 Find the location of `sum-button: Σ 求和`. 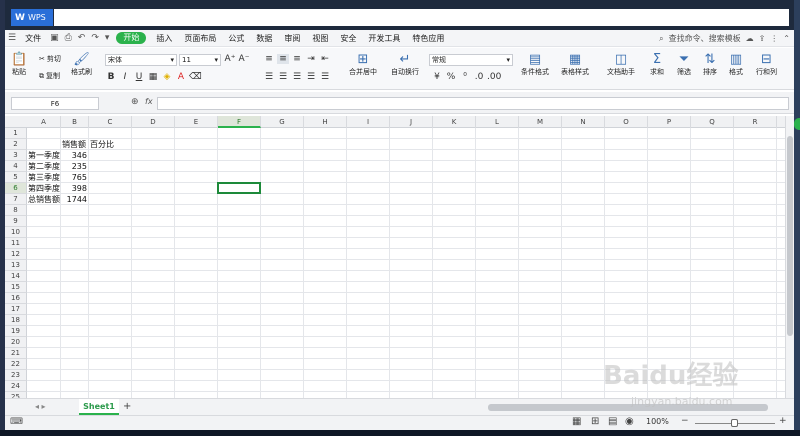

sum-button: Σ 求和 is located at coordinates (657, 64).